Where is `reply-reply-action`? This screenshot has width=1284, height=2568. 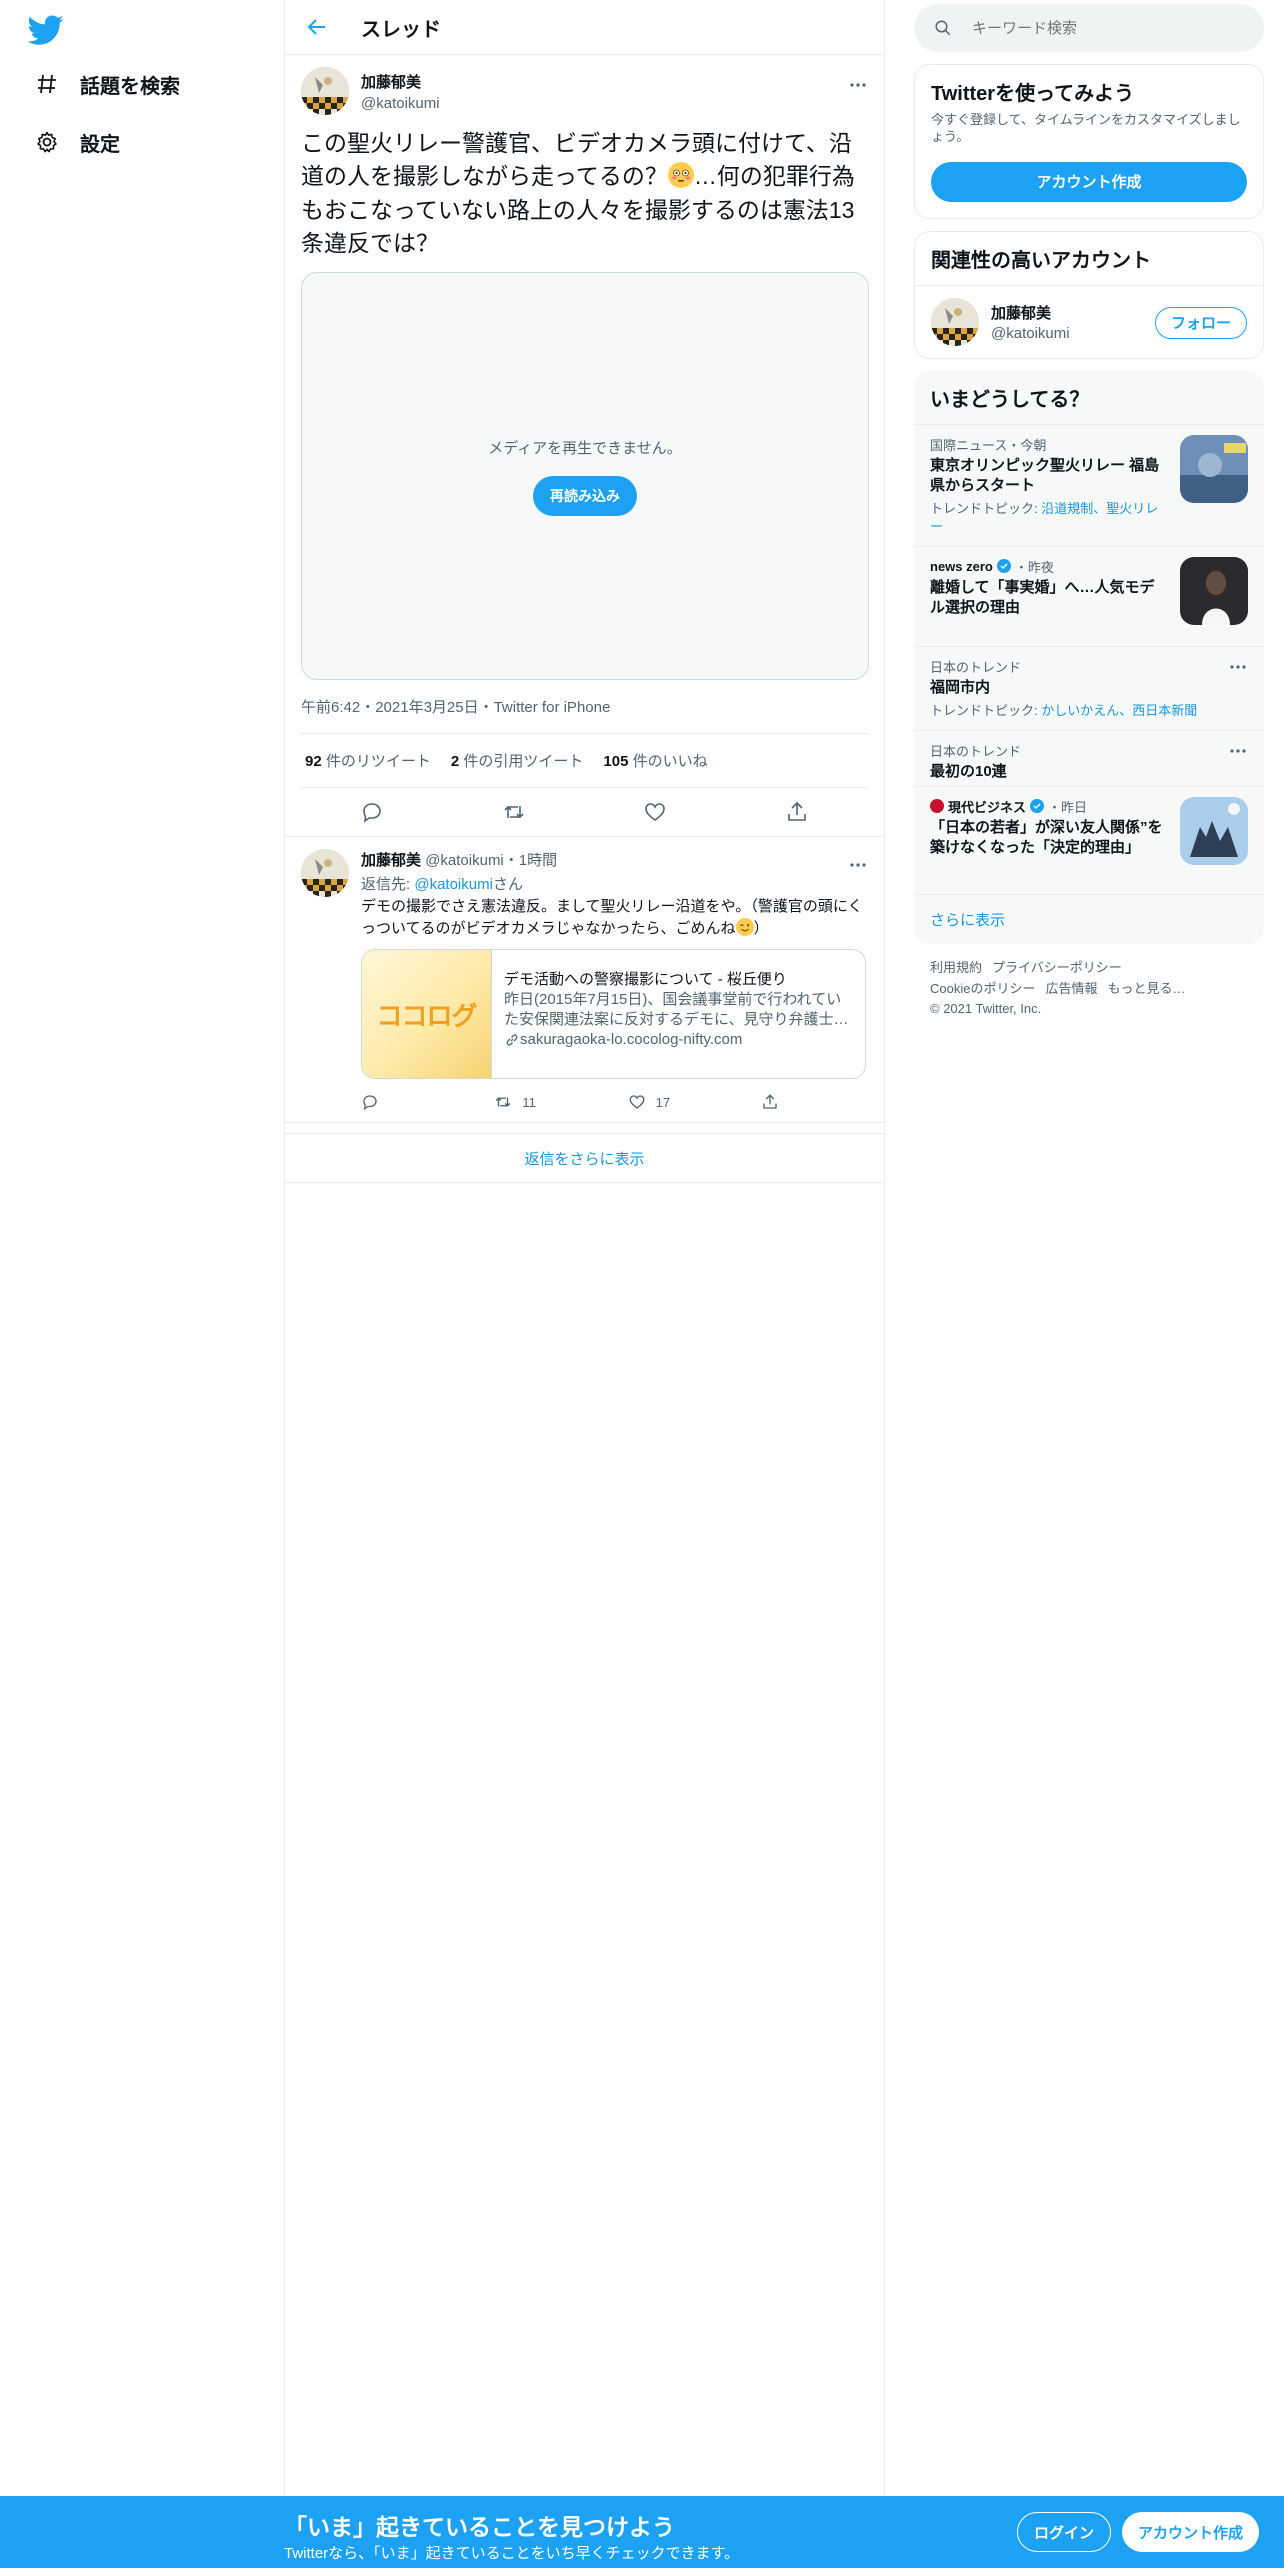
reply-reply-action is located at coordinates (411, 1102).